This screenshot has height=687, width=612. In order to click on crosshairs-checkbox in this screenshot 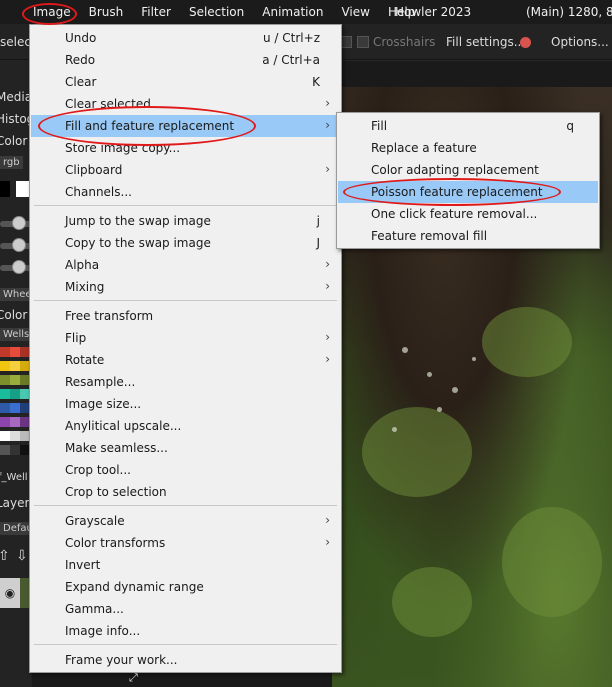, I will do `click(363, 42)`.